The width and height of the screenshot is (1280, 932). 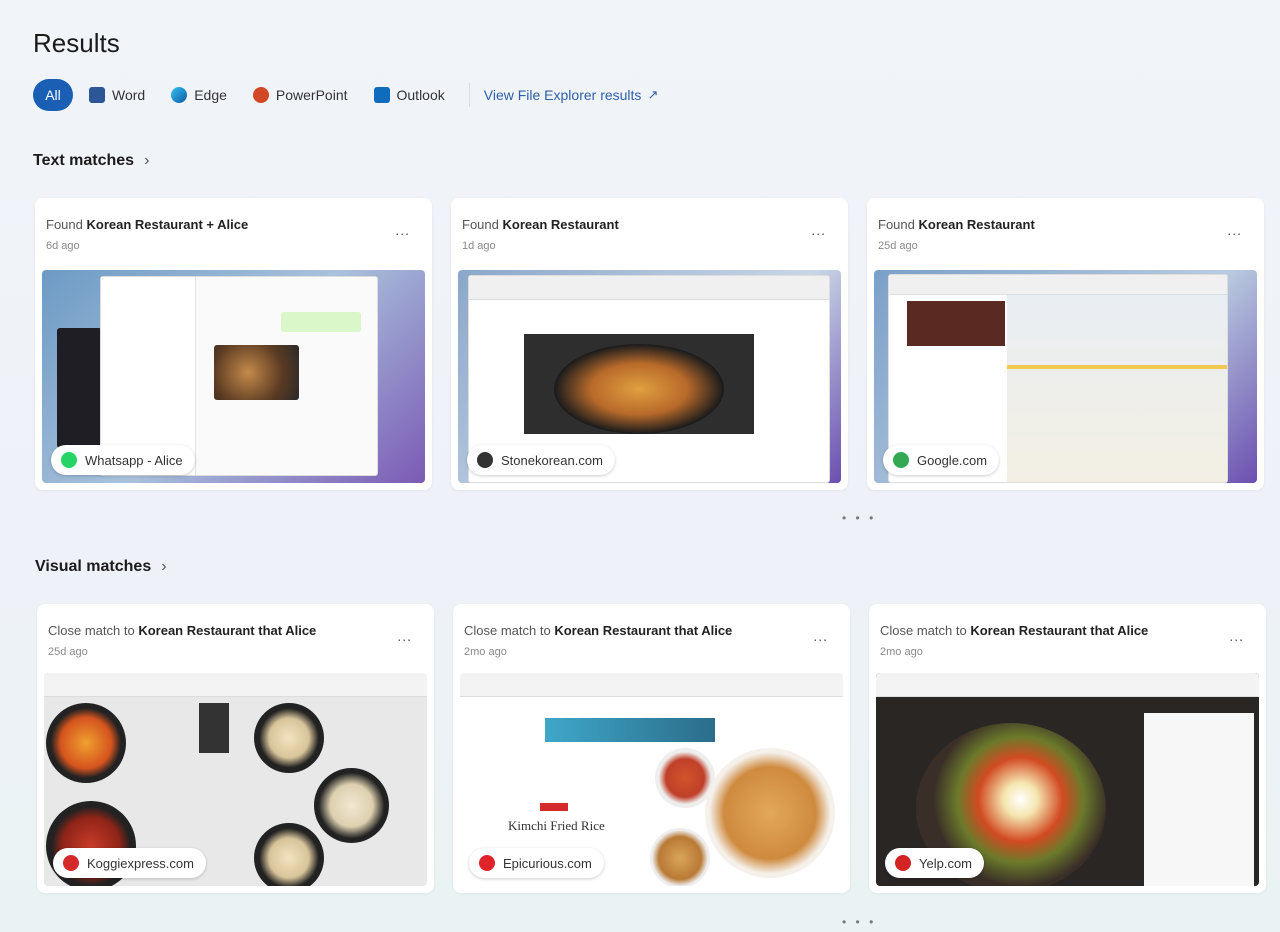 What do you see at coordinates (63, 246) in the screenshot?
I see `card-time: 6d ago` at bounding box center [63, 246].